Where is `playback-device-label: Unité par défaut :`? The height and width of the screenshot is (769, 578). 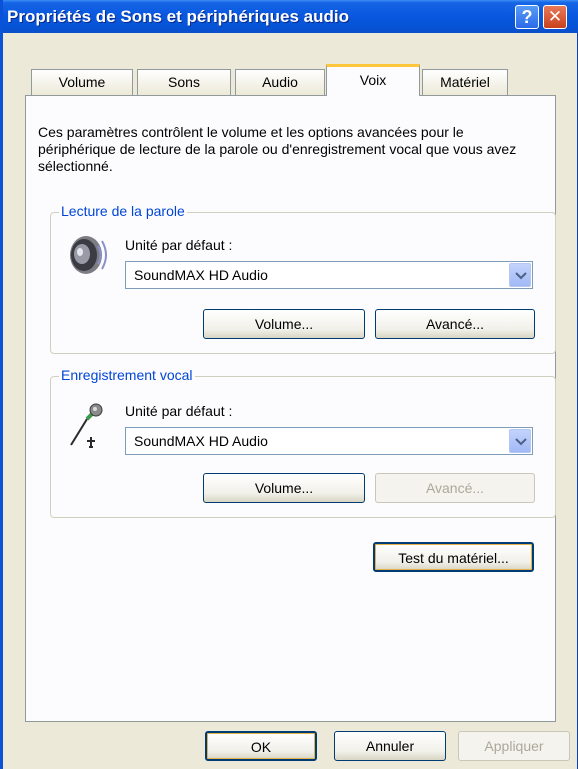 playback-device-label: Unité par défaut : is located at coordinates (179, 245).